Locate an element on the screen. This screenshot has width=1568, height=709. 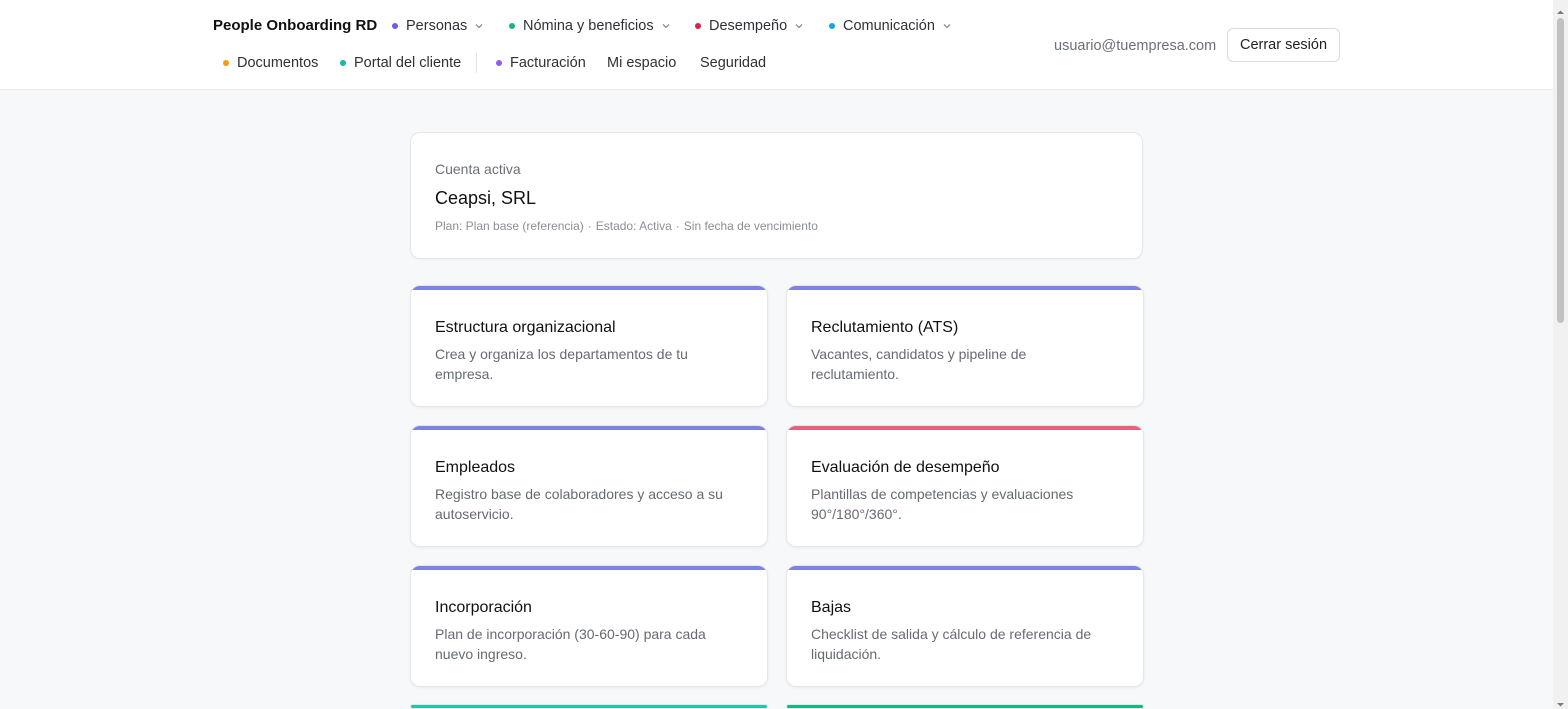
module-title: Evaluación de desempeño is located at coordinates (905, 467).